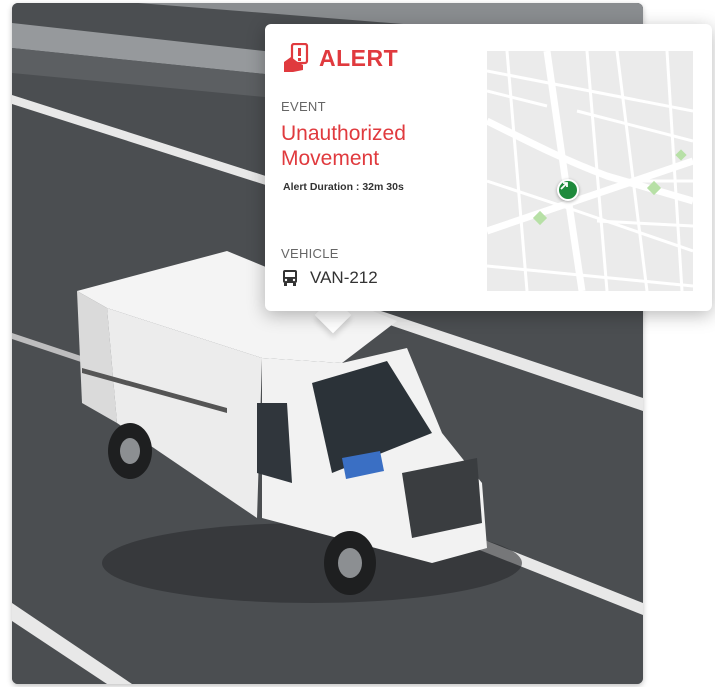 The width and height of the screenshot is (715, 687). Describe the element at coordinates (290, 278) in the screenshot. I see `bus-icon` at that location.